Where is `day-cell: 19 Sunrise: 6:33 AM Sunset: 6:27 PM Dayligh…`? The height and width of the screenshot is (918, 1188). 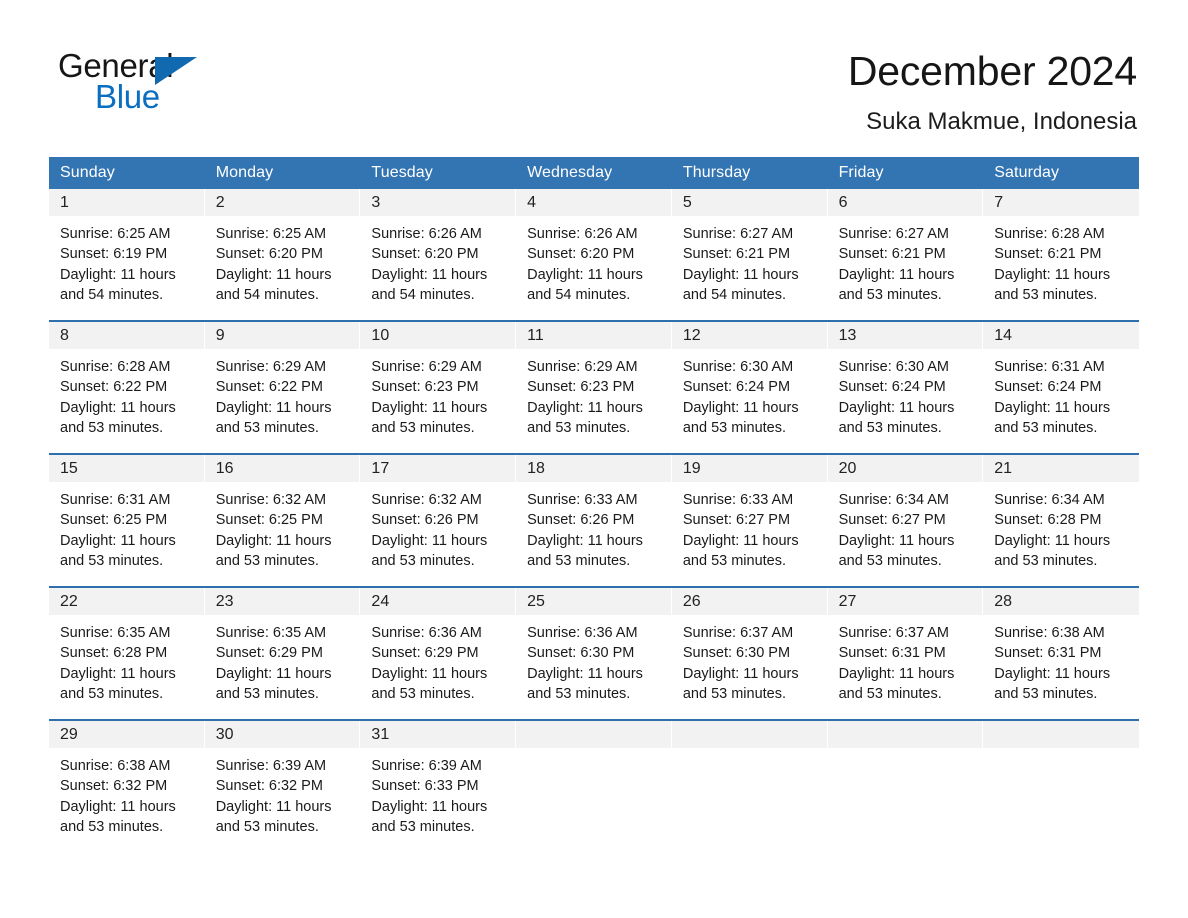
day-cell: 19 Sunrise: 6:33 AM Sunset: 6:27 PM Dayligh… is located at coordinates (749, 519).